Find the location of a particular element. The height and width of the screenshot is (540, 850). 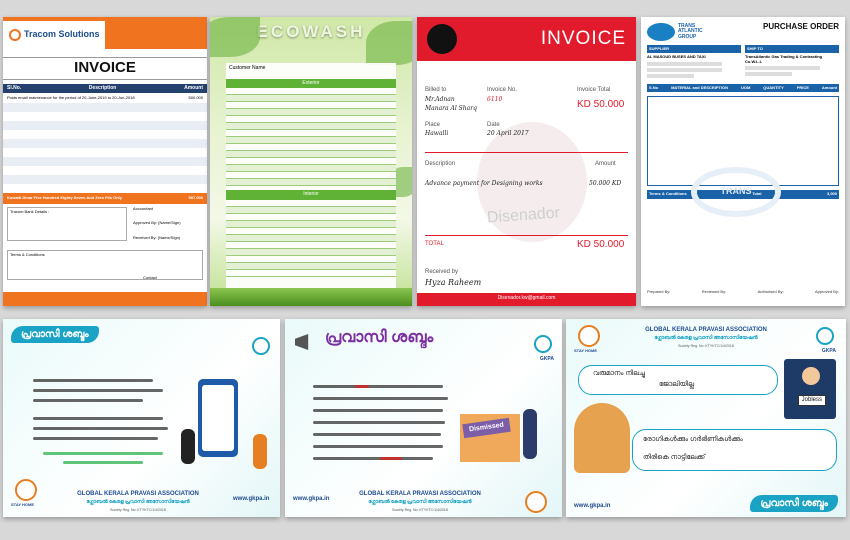

message-line-3: രോഗികൾക്കും ഗർഭിണികൾക്കും is located at coordinates (693, 439).